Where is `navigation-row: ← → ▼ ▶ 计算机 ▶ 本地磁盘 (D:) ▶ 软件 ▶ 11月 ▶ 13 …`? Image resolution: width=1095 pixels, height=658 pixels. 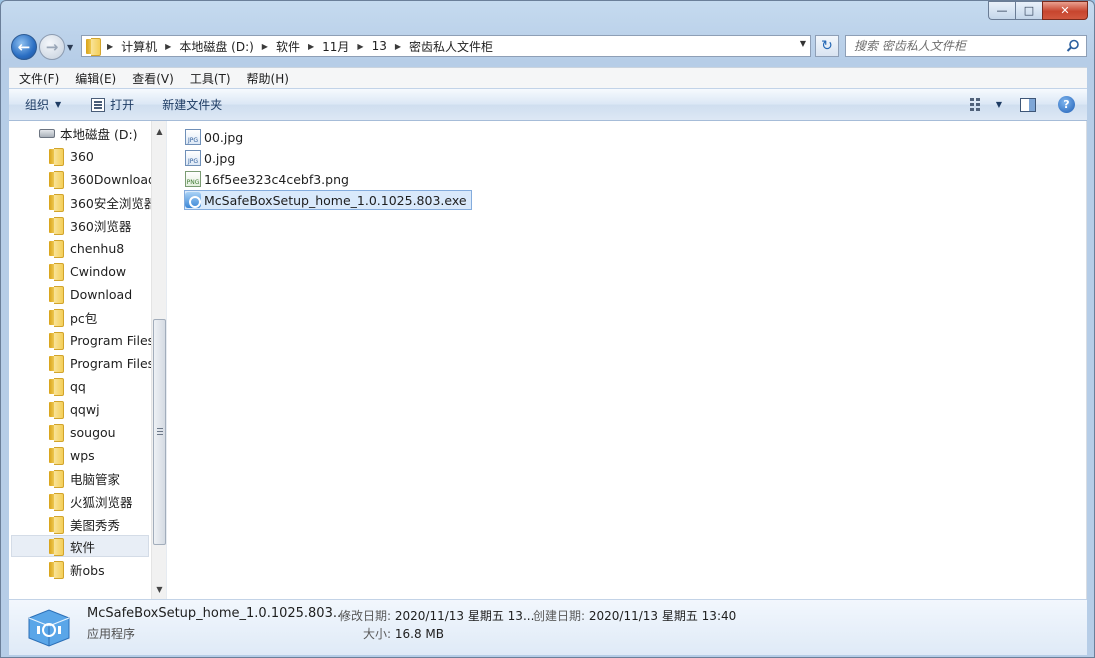
navigation-row: ← → ▼ ▶ 计算机 ▶ 本地磁盘 (D:) ▶ 软件 ▶ 11月 ▶ 13 … is located at coordinates (547, 47).